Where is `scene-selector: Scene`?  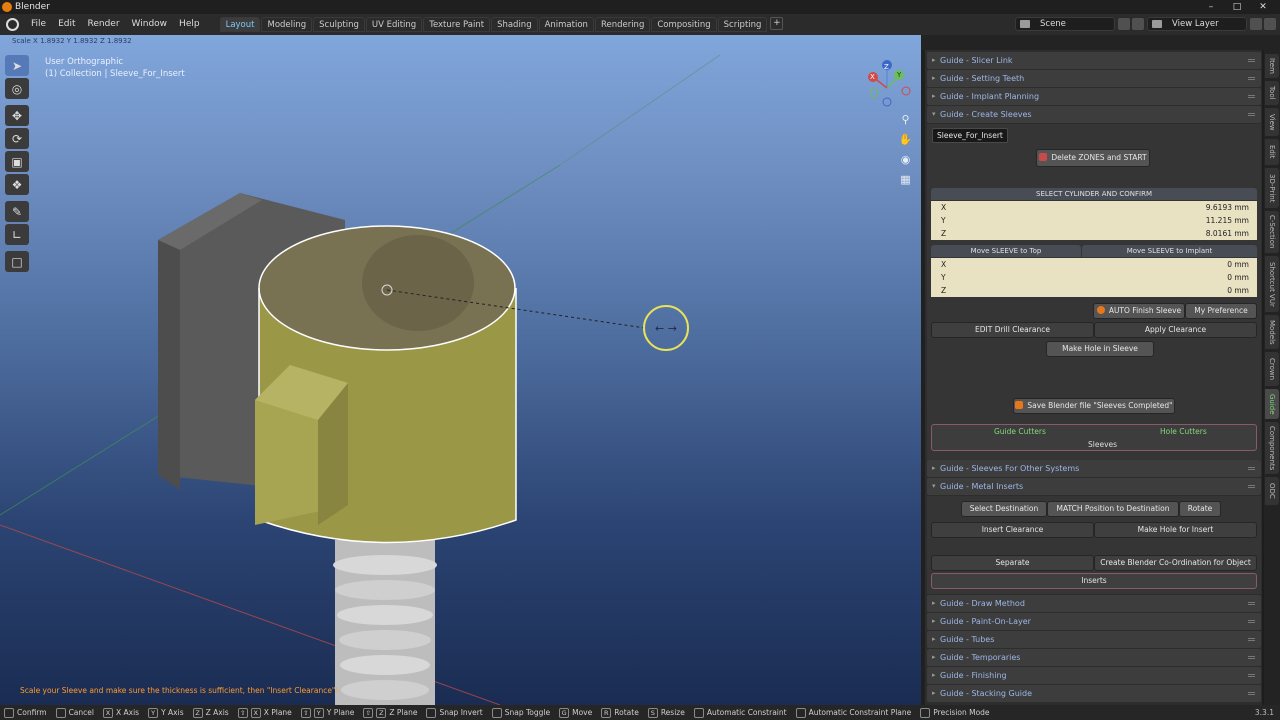
scene-selector: Scene is located at coordinates (1065, 24).